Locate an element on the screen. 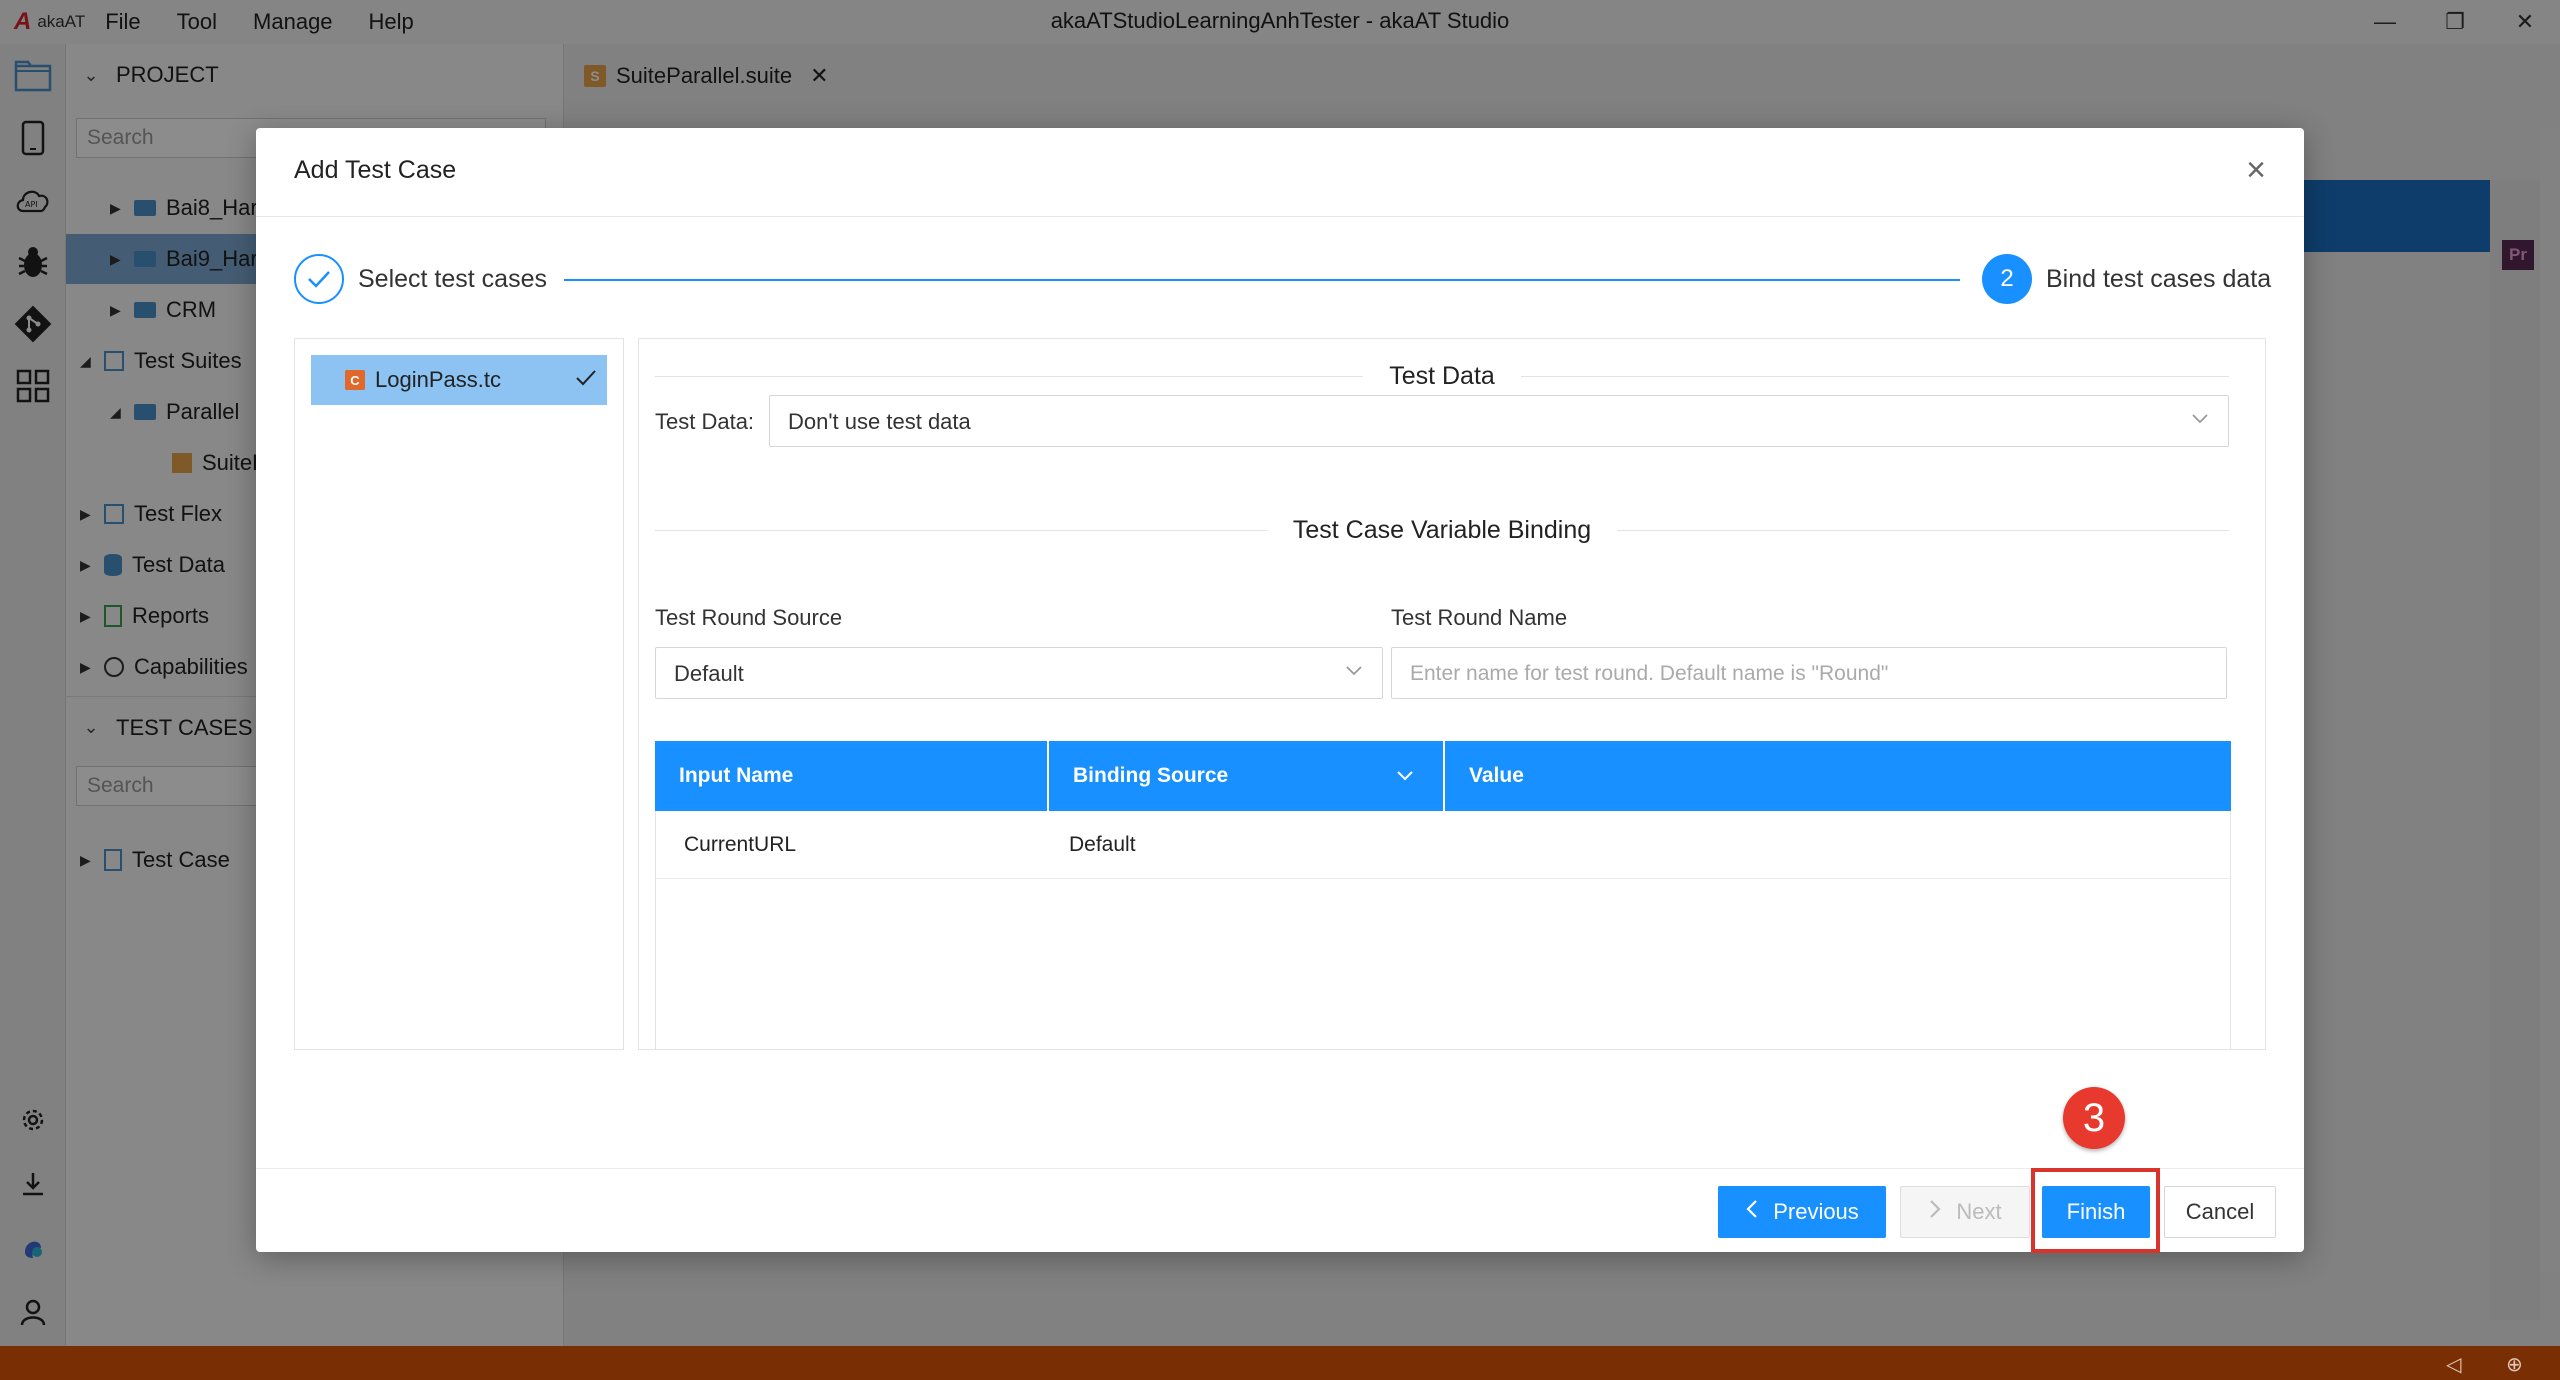 This screenshot has width=2560, height=1380. notification-icon: ◁ is located at coordinates (2453, 1364).